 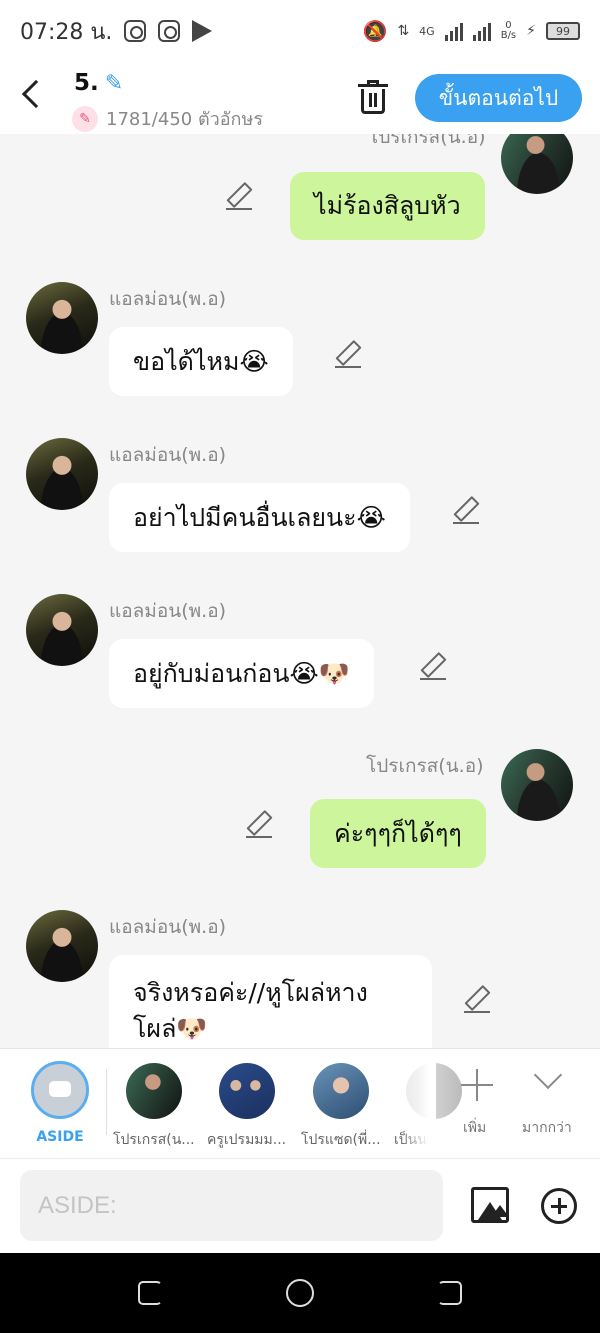 What do you see at coordinates (241, 673) in the screenshot?
I see `message-bubble: อยู่กับม่อนก่อน😭🐶` at bounding box center [241, 673].